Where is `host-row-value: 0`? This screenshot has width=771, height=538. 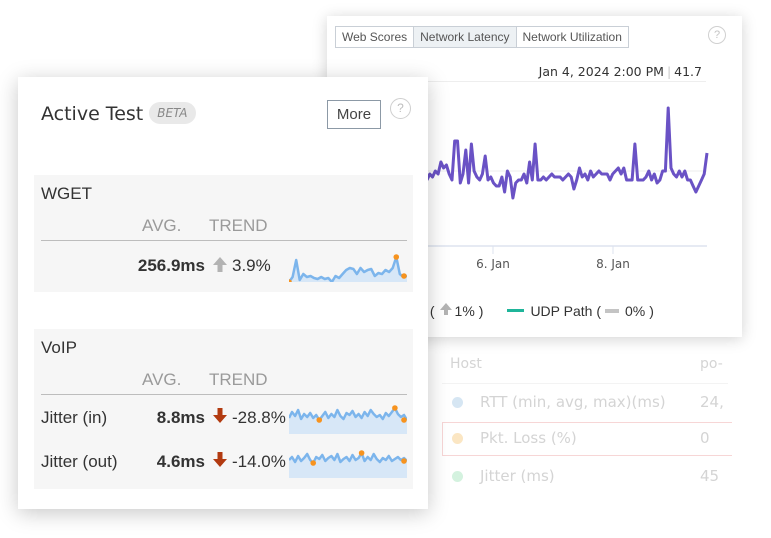
host-row-value: 0 is located at coordinates (705, 438).